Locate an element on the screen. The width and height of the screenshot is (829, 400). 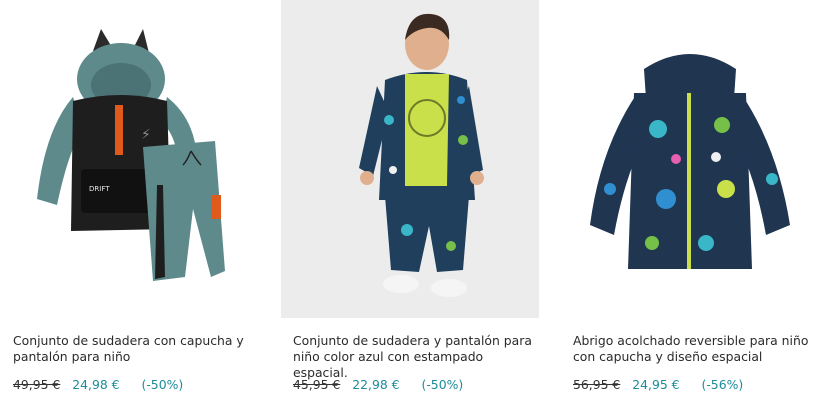
discount-badge: (-56%) is located at coordinates (722, 384).